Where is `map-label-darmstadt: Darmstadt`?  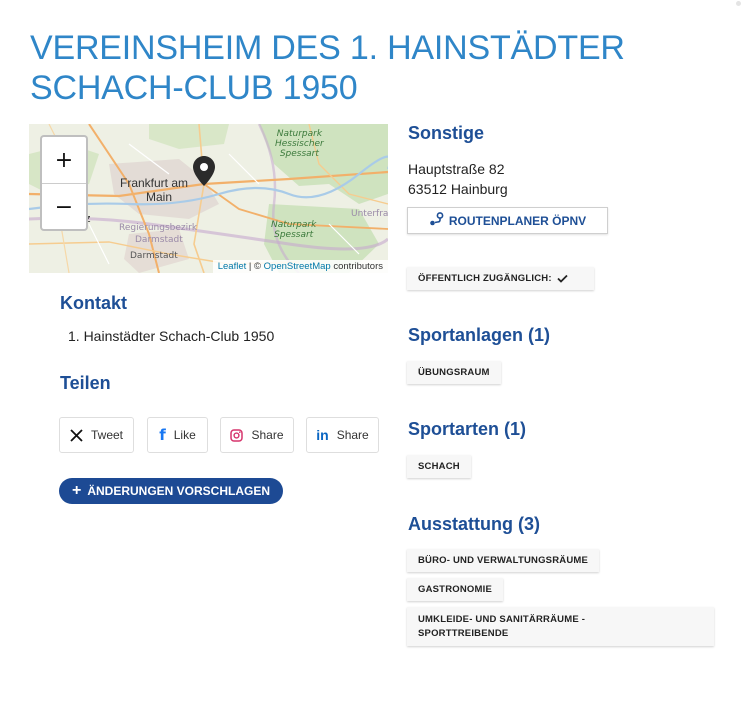
map-label-darmstadt: Darmstadt is located at coordinates (154, 256).